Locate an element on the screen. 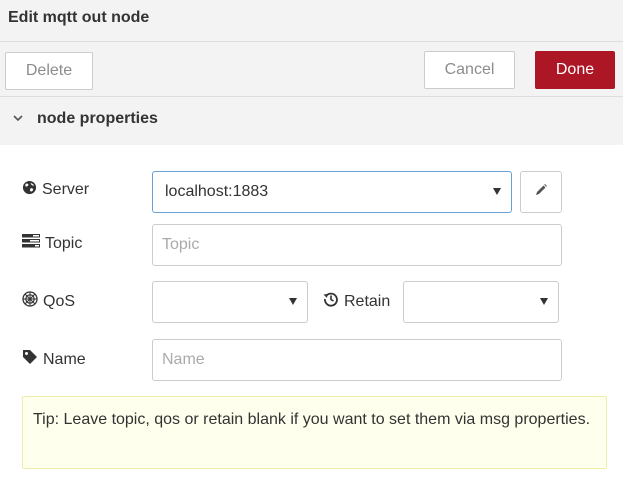 The height and width of the screenshot is (483, 623). retain-select is located at coordinates (481, 302).